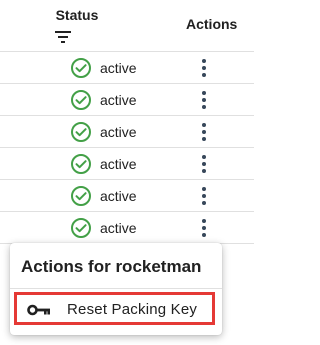  Describe the element at coordinates (127, 26) in the screenshot. I see `table-header: Status Actions` at that location.